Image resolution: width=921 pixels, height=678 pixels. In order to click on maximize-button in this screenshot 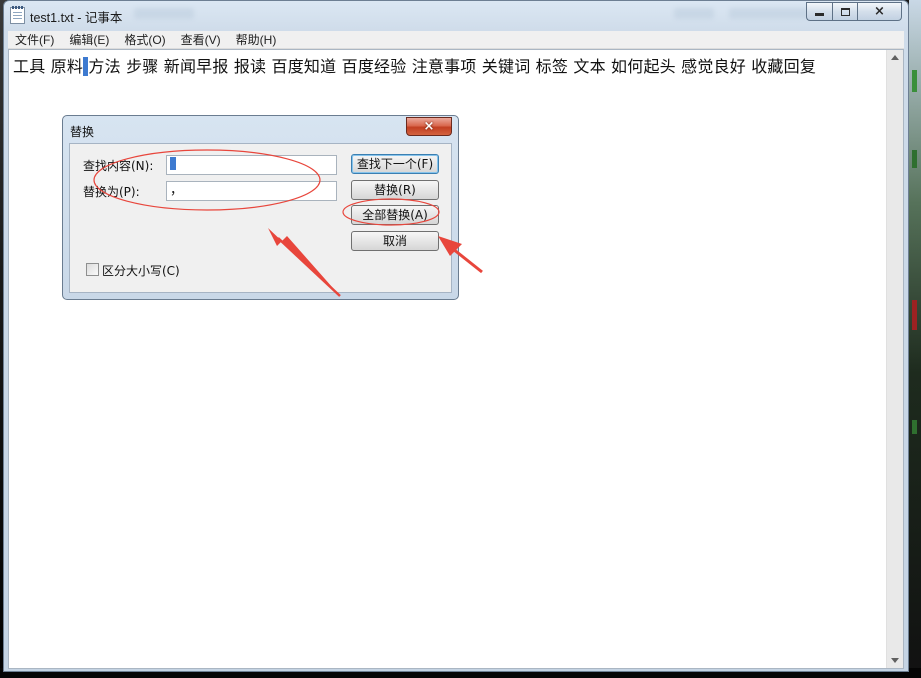, I will do `click(845, 11)`.